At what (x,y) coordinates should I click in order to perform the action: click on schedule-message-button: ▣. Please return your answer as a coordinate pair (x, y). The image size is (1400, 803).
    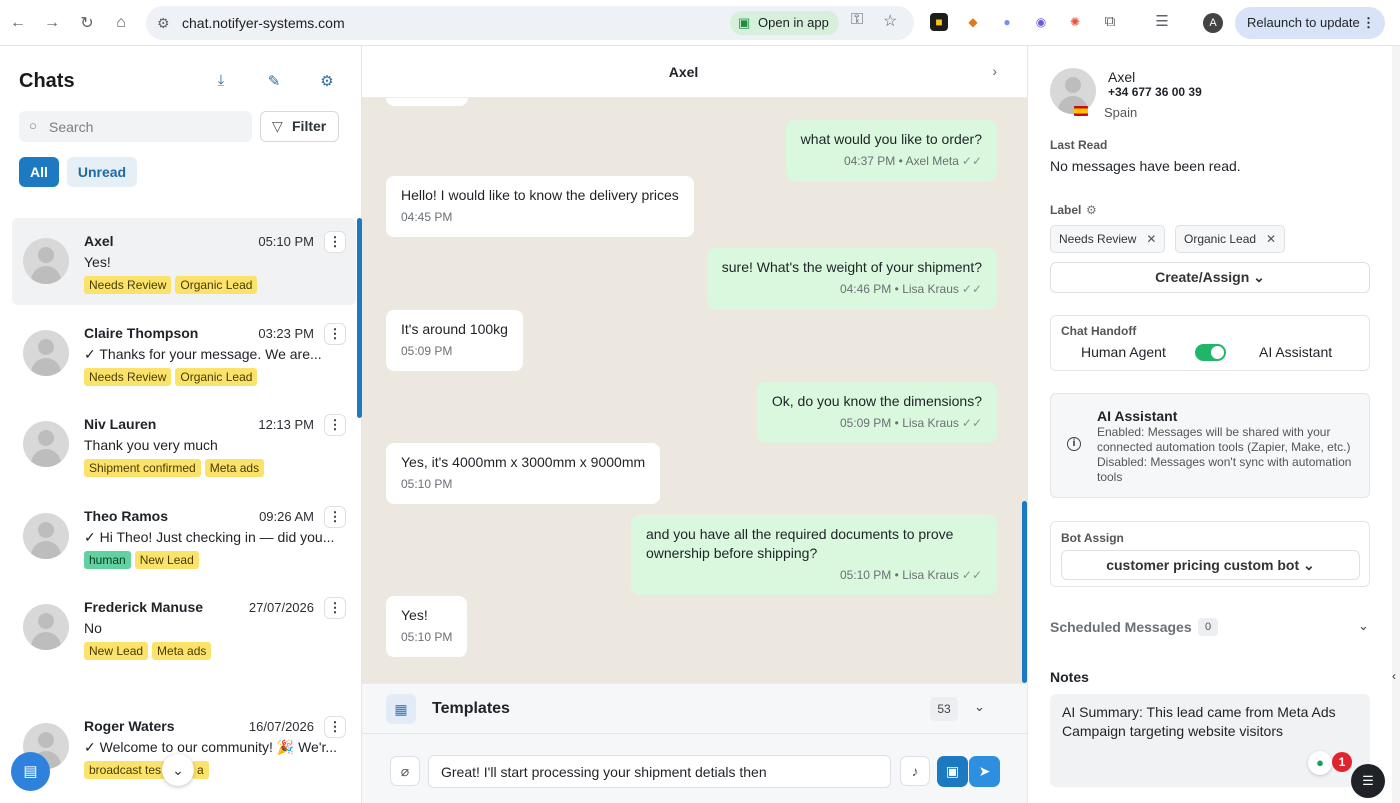
    Looking at the image, I should click on (952, 771).